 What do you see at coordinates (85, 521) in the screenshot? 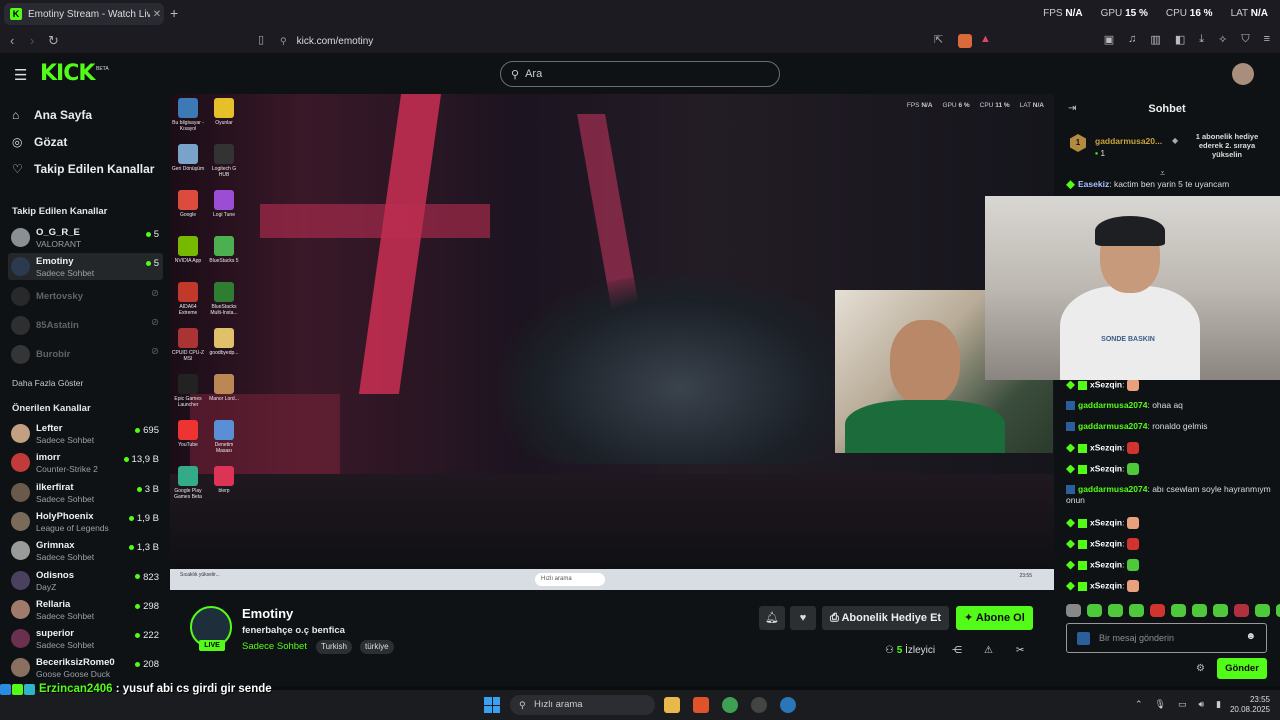
I see `channel-item: HolyPhoenix League of Legends 1,9 B` at bounding box center [85, 521].